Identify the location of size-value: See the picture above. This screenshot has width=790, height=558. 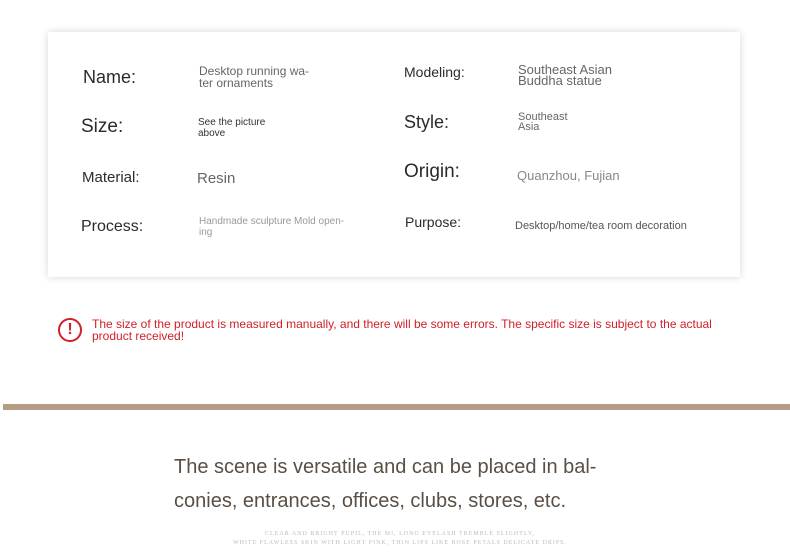
(232, 128).